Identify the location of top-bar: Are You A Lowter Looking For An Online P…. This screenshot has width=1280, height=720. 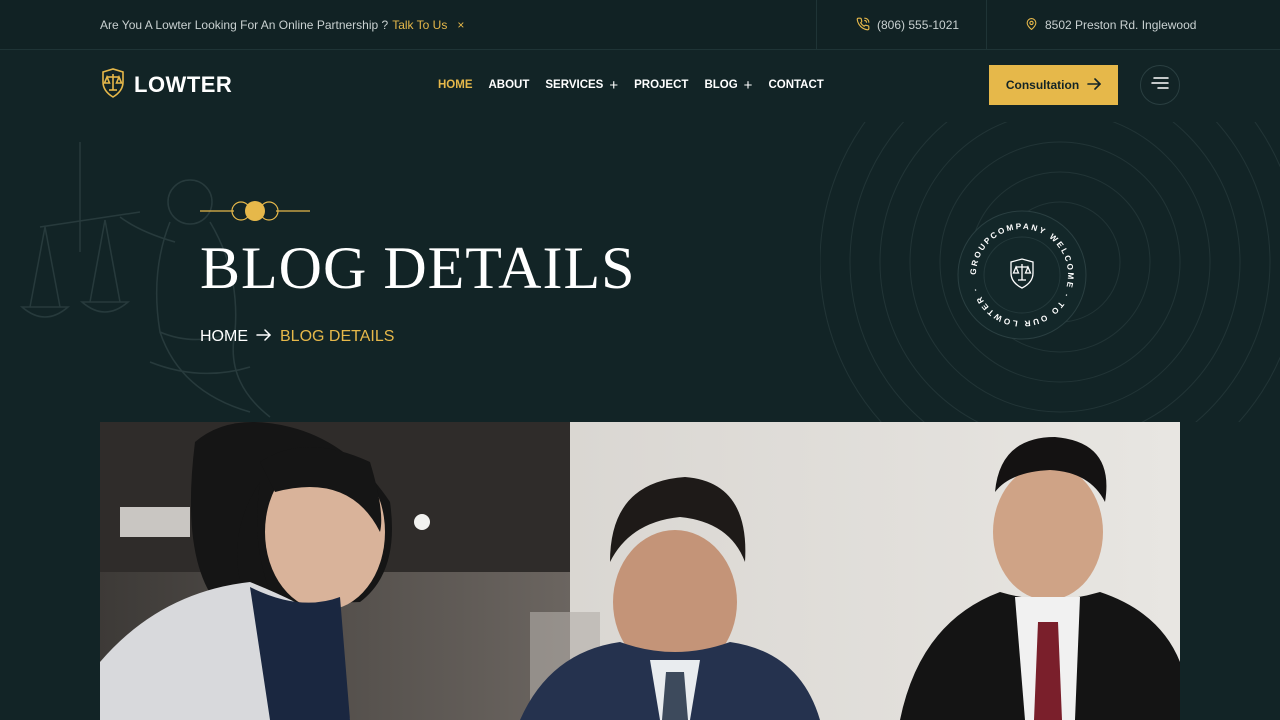
(640, 25).